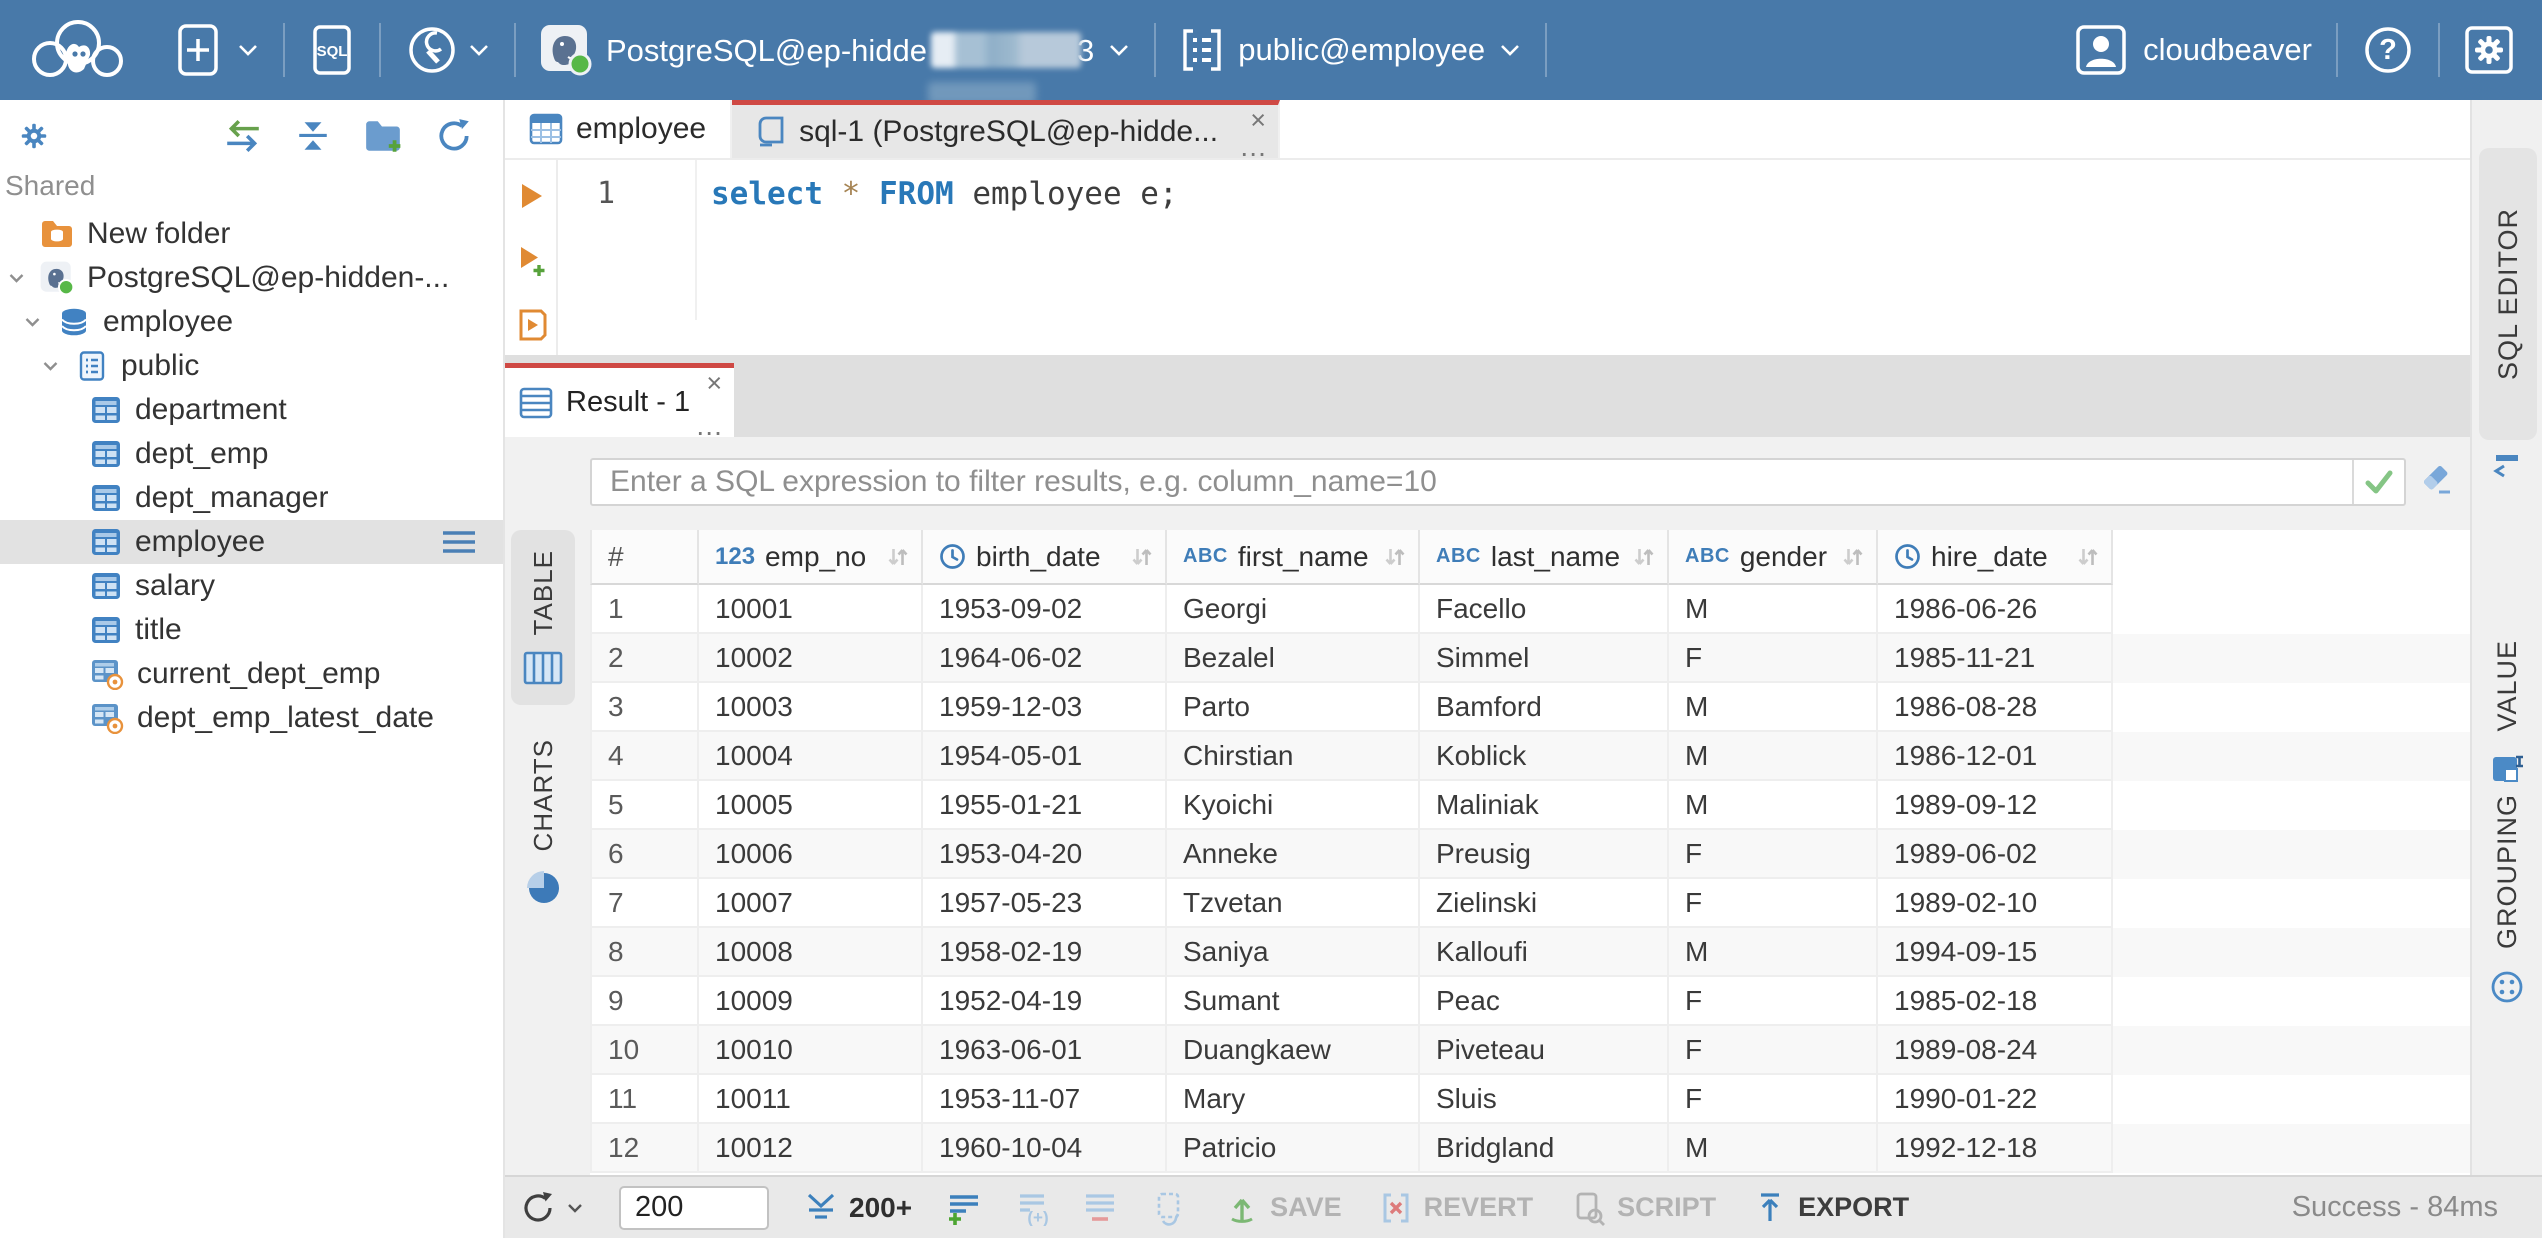  Describe the element at coordinates (1544, 707) in the screenshot. I see `table-cell: Bamford` at that location.